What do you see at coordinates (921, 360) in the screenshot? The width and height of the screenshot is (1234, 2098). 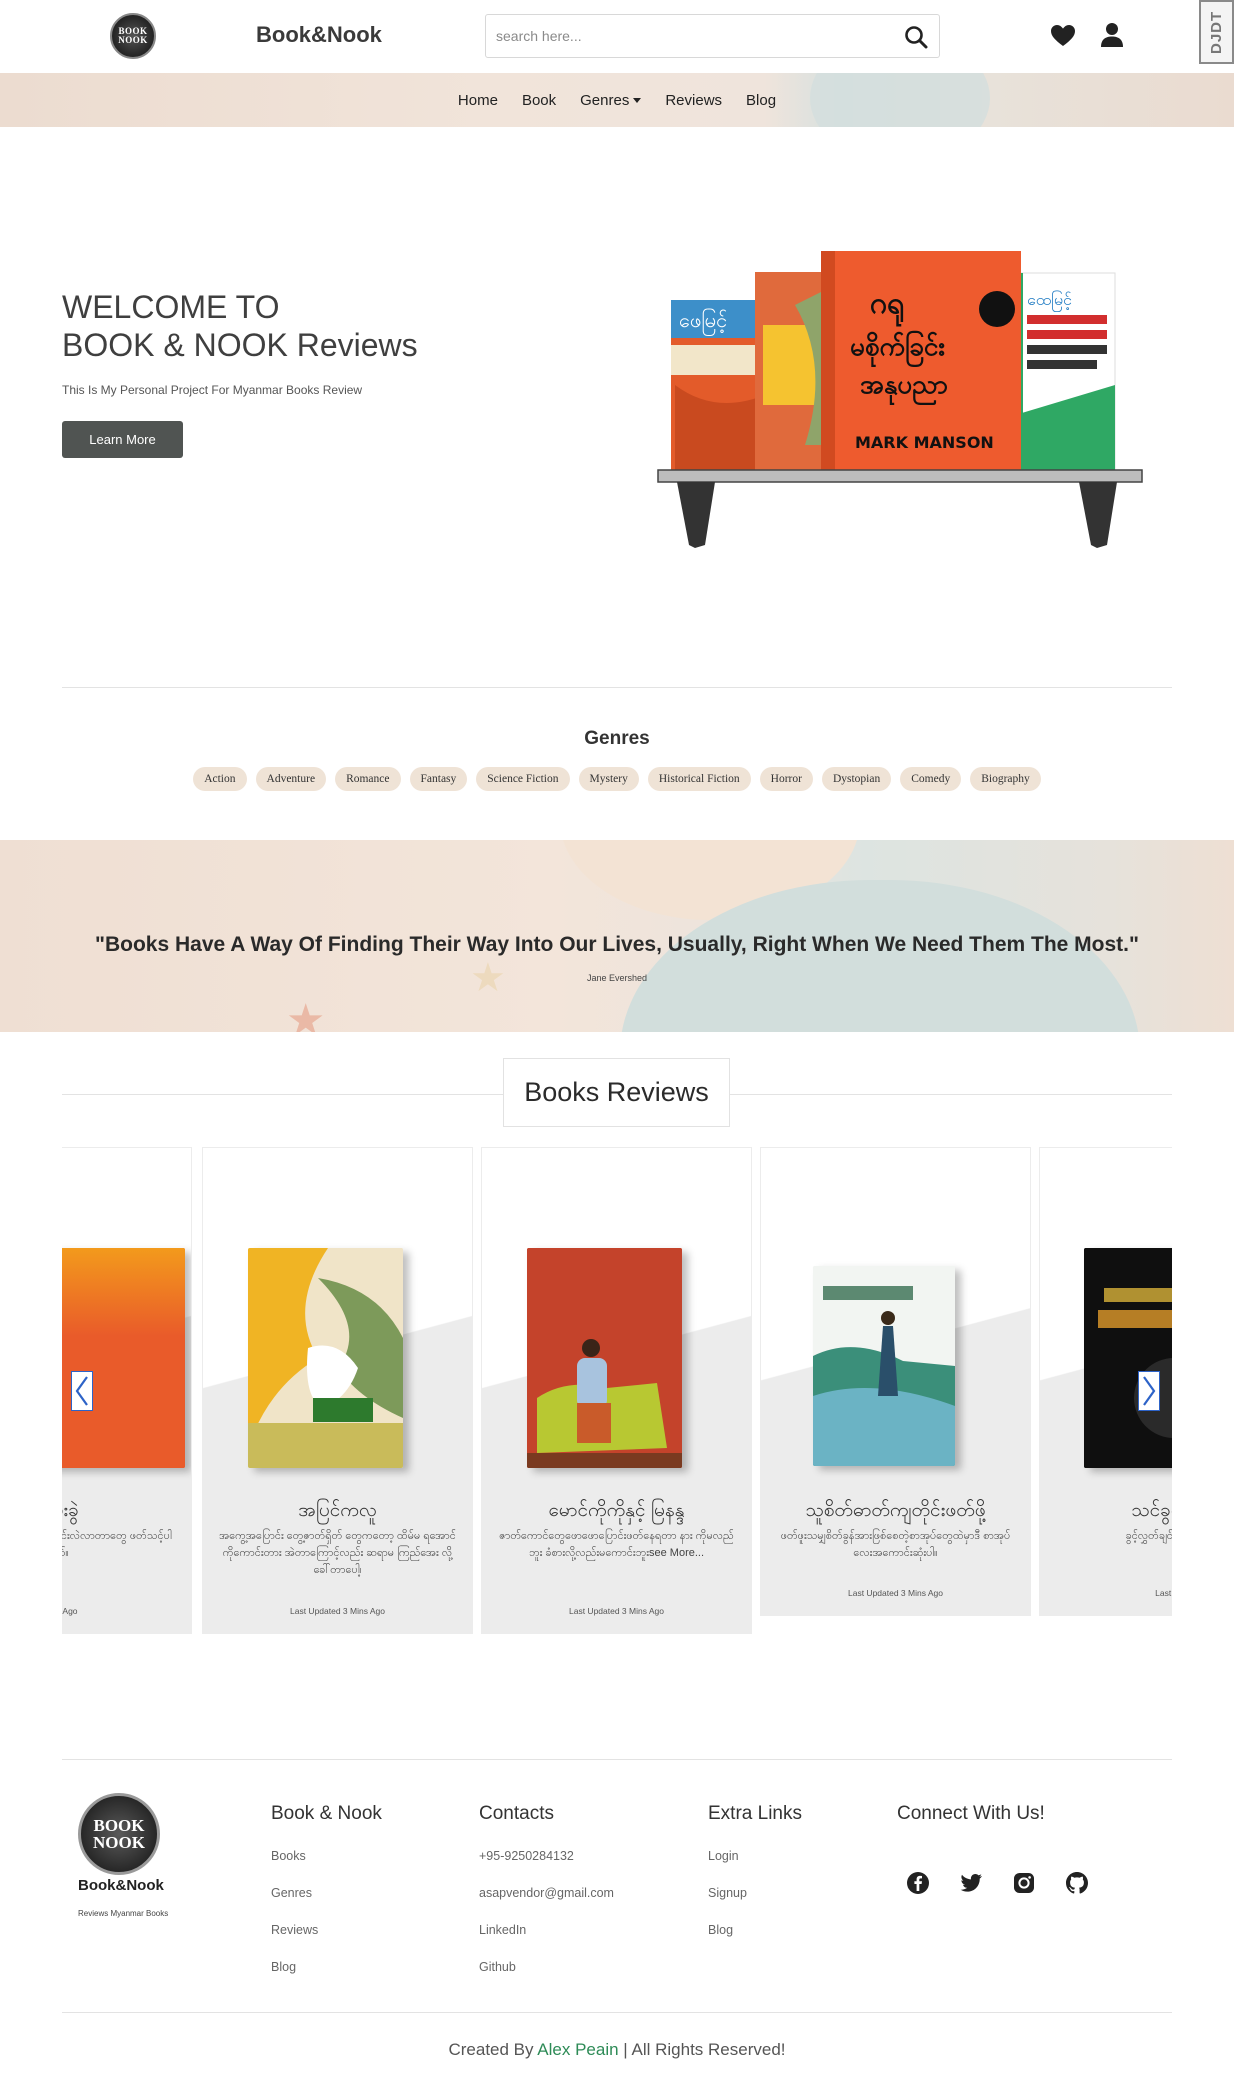 I see `book-cover-front: ဂရု မစိုက်ခြင်း အနုပညာ MARK MANSON` at bounding box center [921, 360].